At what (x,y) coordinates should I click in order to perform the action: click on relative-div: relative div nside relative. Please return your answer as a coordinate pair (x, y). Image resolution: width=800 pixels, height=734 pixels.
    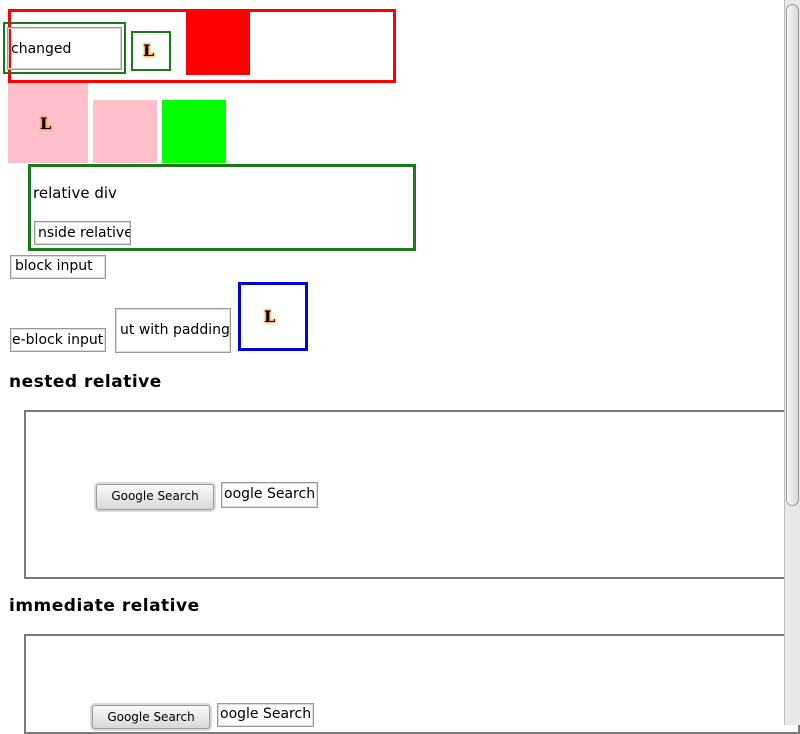
    Looking at the image, I should click on (222, 207).